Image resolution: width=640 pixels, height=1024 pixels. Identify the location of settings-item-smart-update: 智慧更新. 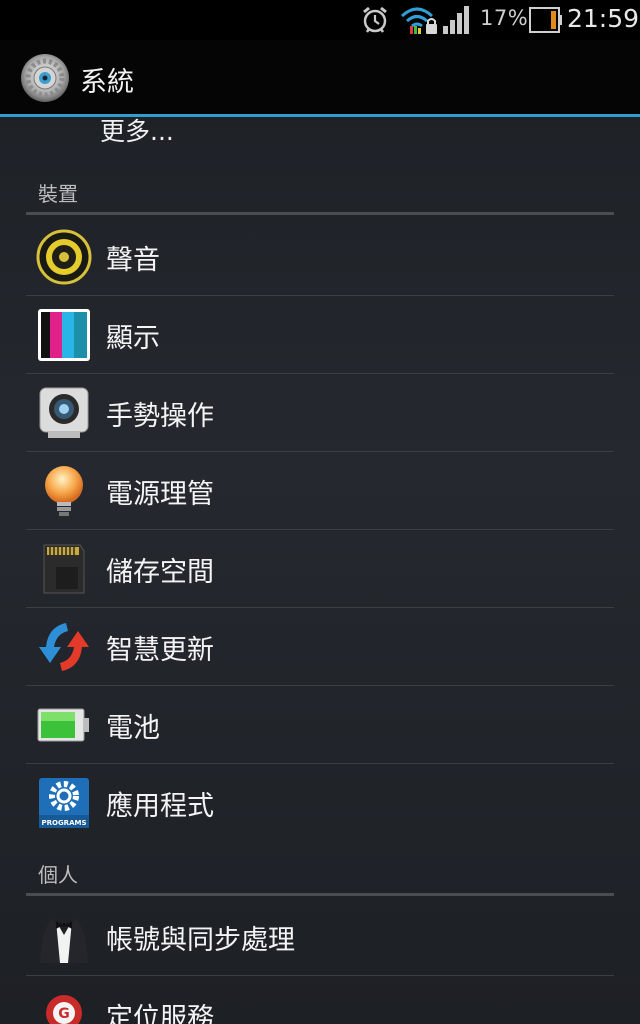
(320, 647).